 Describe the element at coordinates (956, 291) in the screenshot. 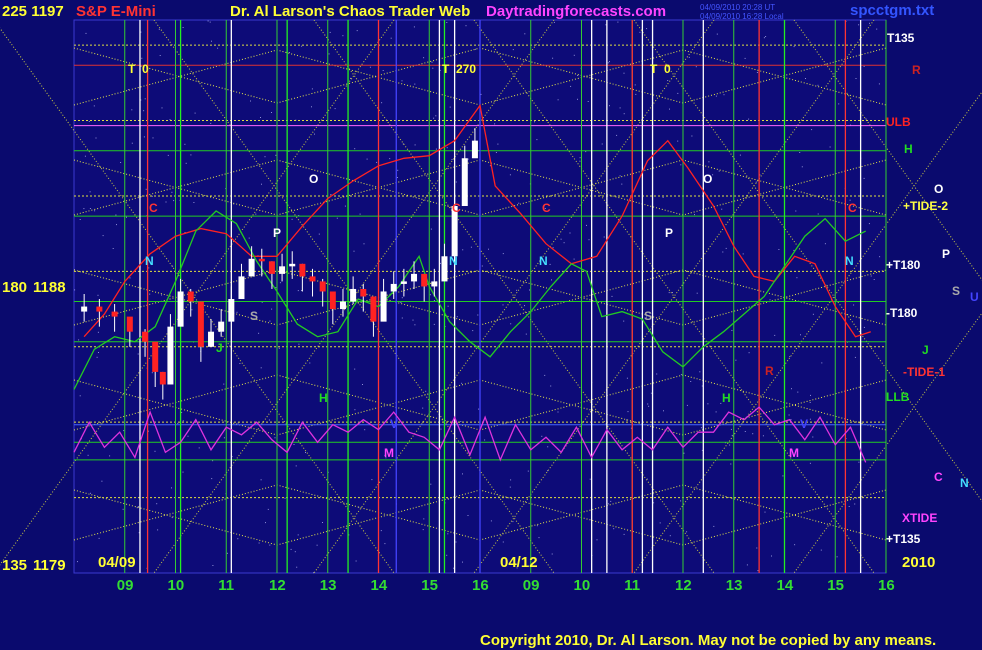

I see `right-label: S` at that location.